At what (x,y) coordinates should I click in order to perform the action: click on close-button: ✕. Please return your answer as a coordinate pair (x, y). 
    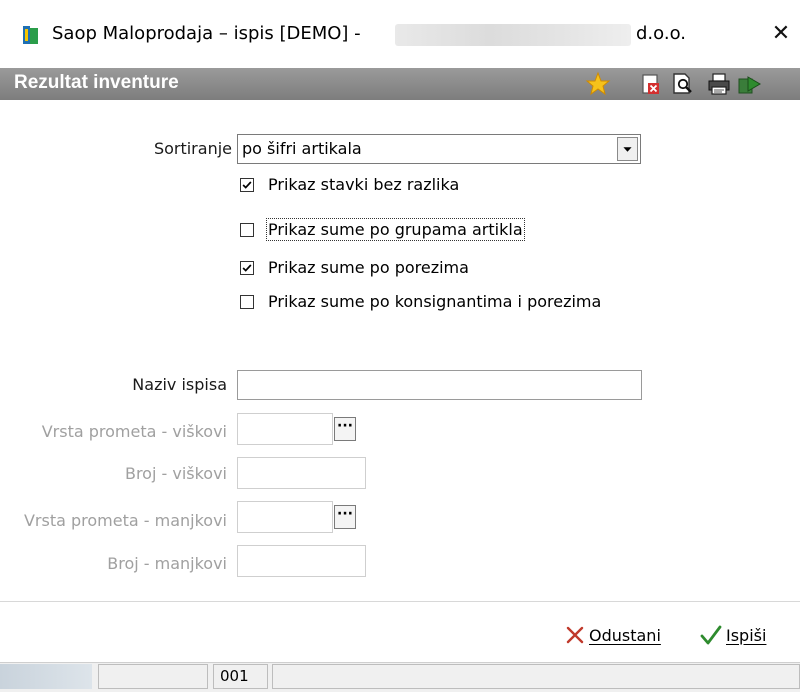
    Looking at the image, I should click on (781, 34).